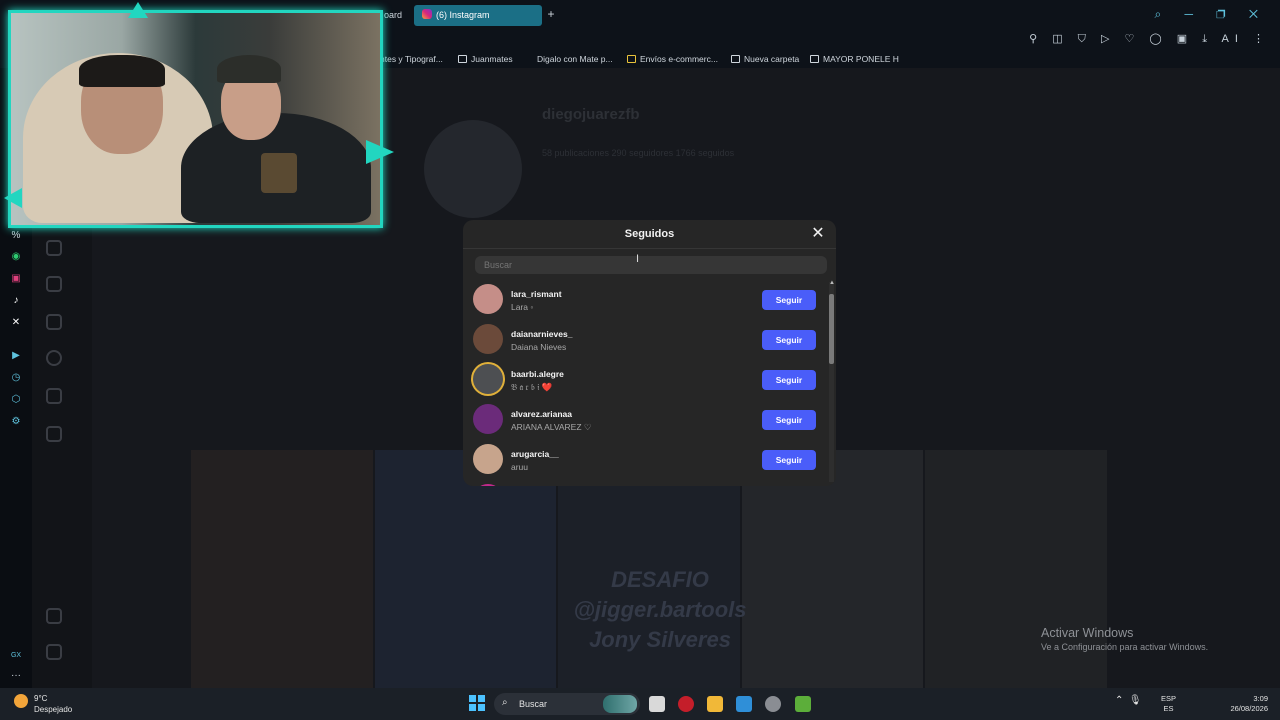 The width and height of the screenshot is (1280, 720). Describe the element at coordinates (686, 704) in the screenshot. I see `opera-gx-icon` at that location.